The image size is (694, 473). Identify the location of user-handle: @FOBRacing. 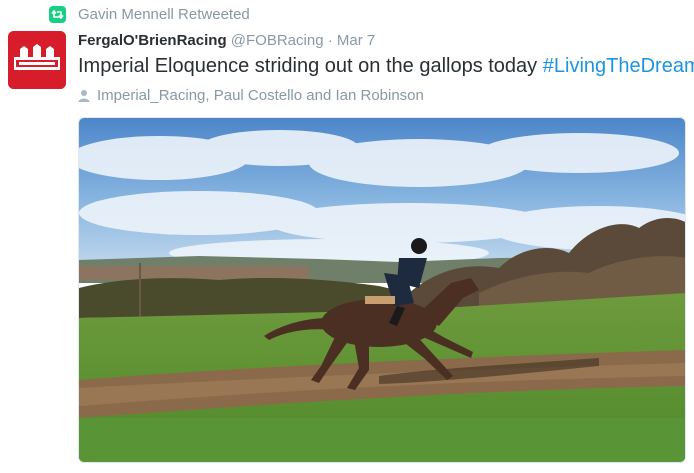
(277, 40).